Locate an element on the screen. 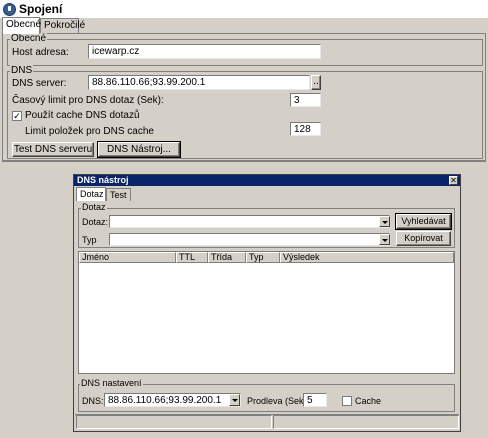 The image size is (488, 438). query-label: Dotaz: is located at coordinates (95, 222).